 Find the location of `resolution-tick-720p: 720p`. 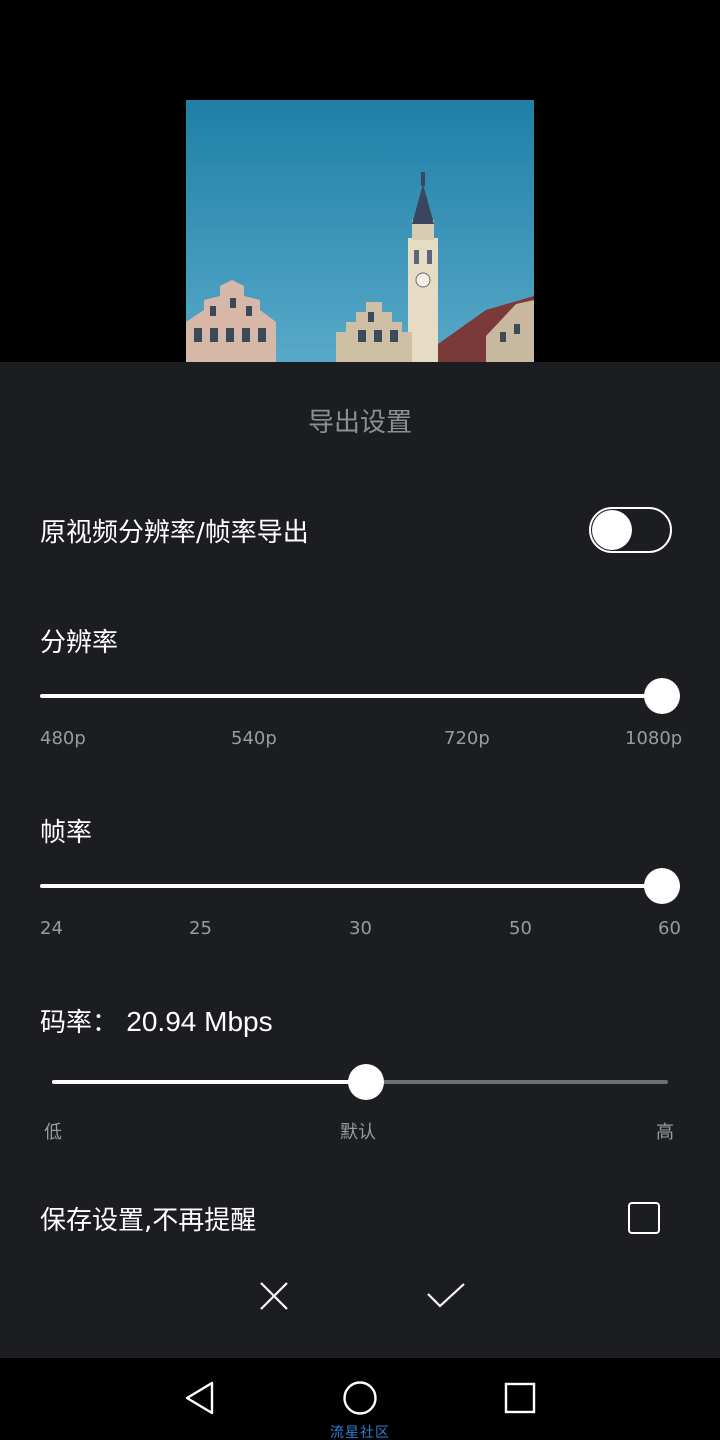

resolution-tick-720p: 720p is located at coordinates (467, 738).